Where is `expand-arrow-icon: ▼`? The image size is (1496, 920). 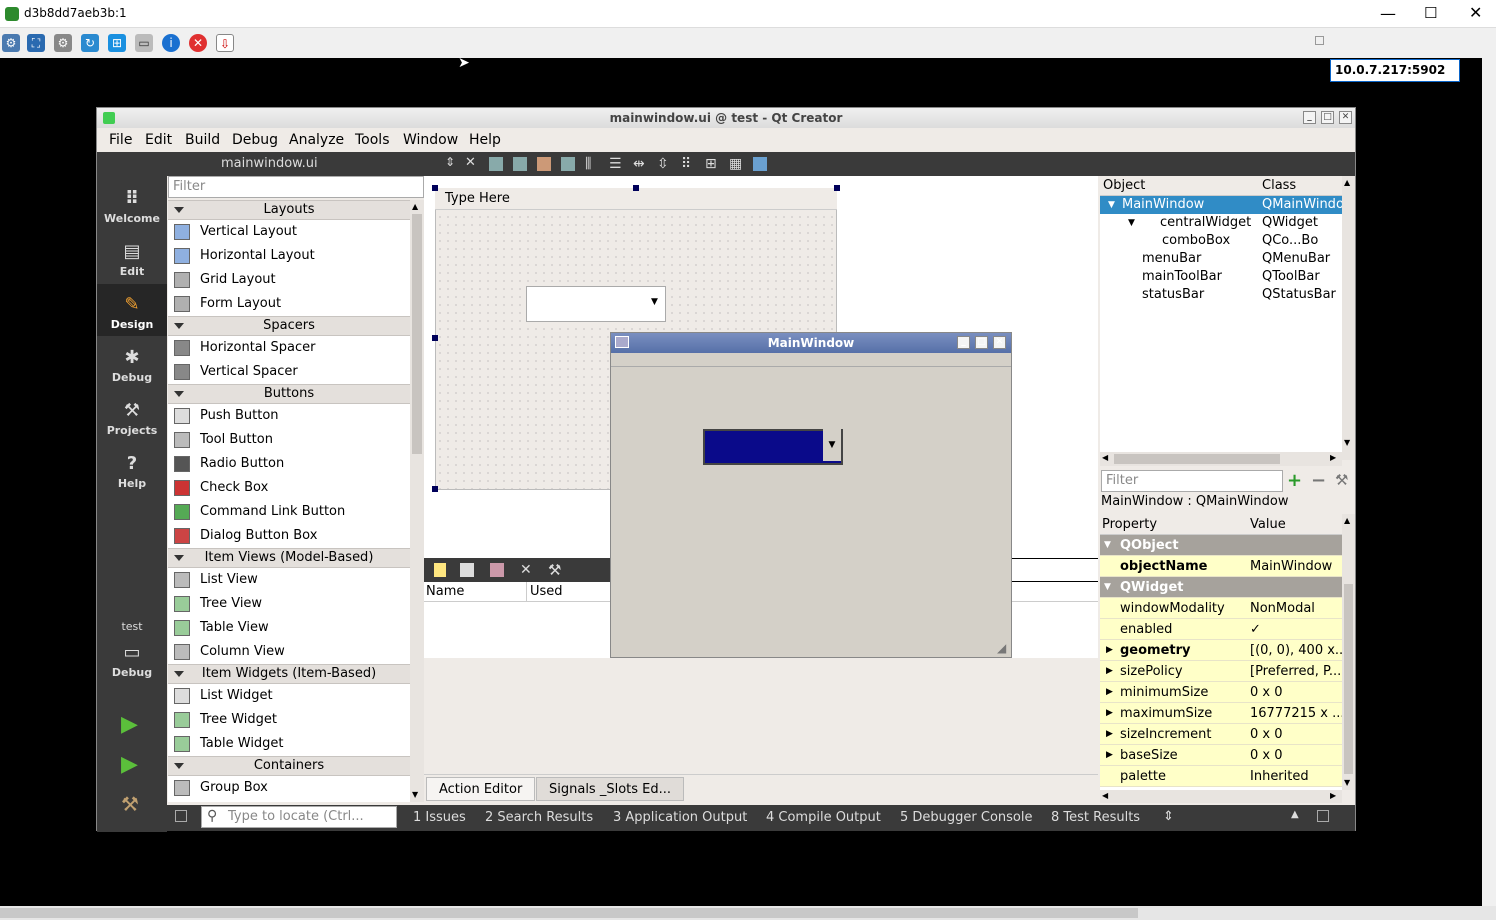
expand-arrow-icon: ▼ is located at coordinates (1107, 545).